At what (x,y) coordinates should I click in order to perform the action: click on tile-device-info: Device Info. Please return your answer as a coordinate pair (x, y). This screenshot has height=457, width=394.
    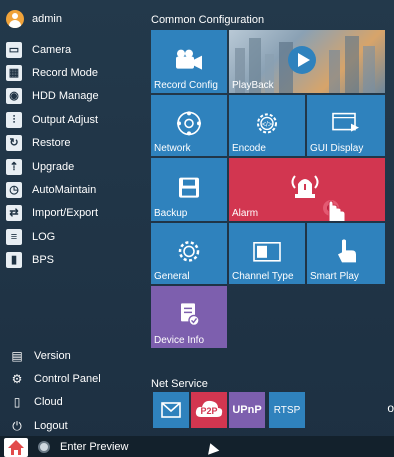
    Looking at the image, I should click on (189, 317).